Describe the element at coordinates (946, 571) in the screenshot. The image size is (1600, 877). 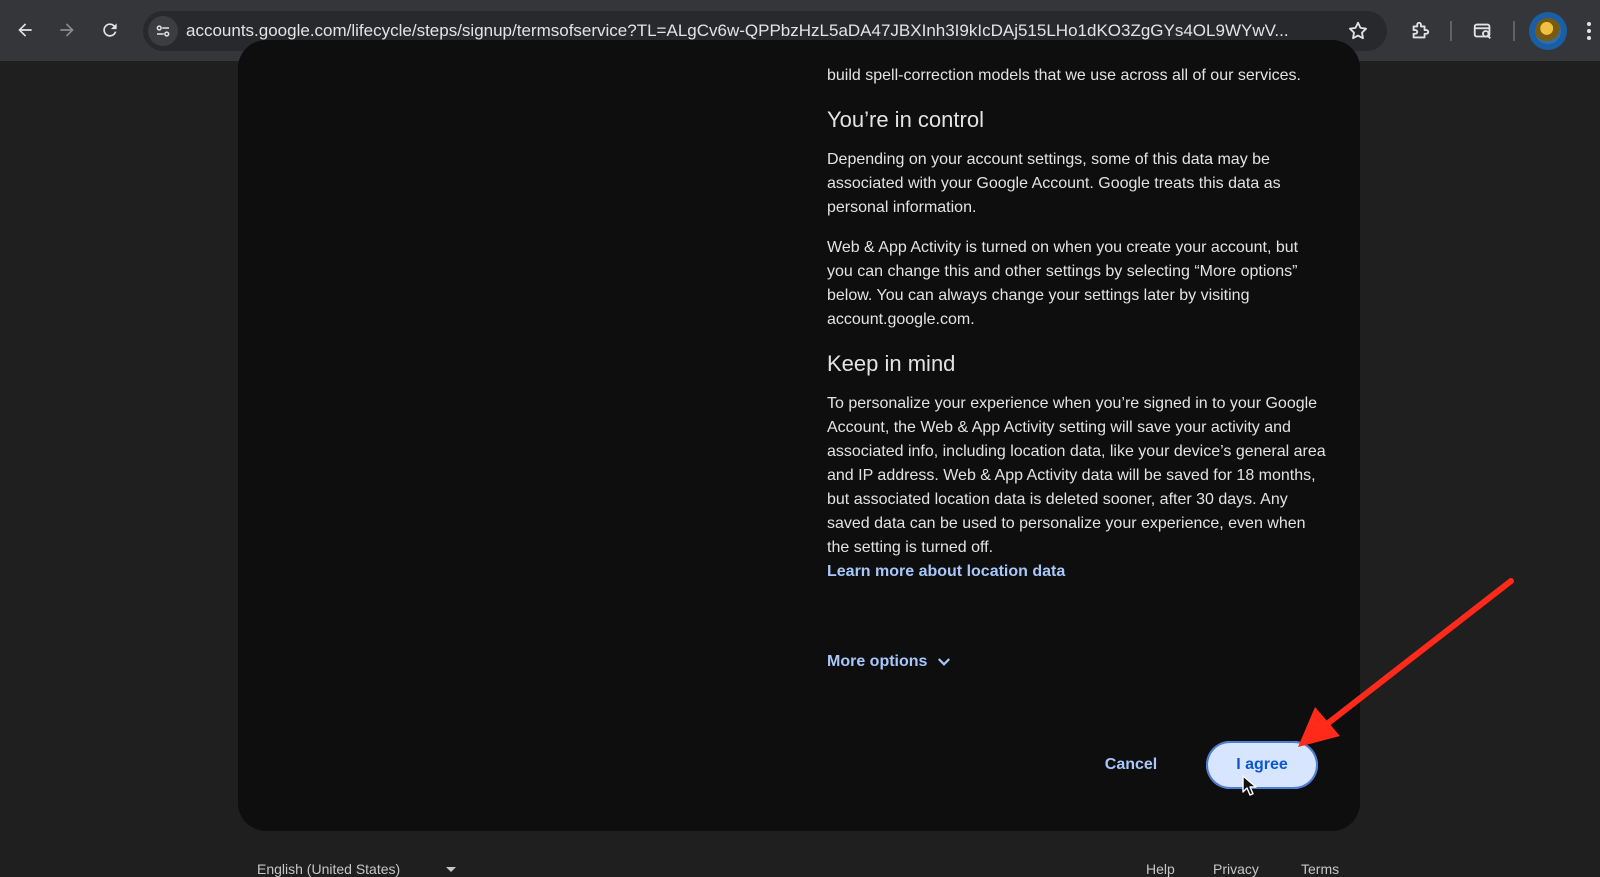
I see `location-data-link: Learn more about location data` at that location.